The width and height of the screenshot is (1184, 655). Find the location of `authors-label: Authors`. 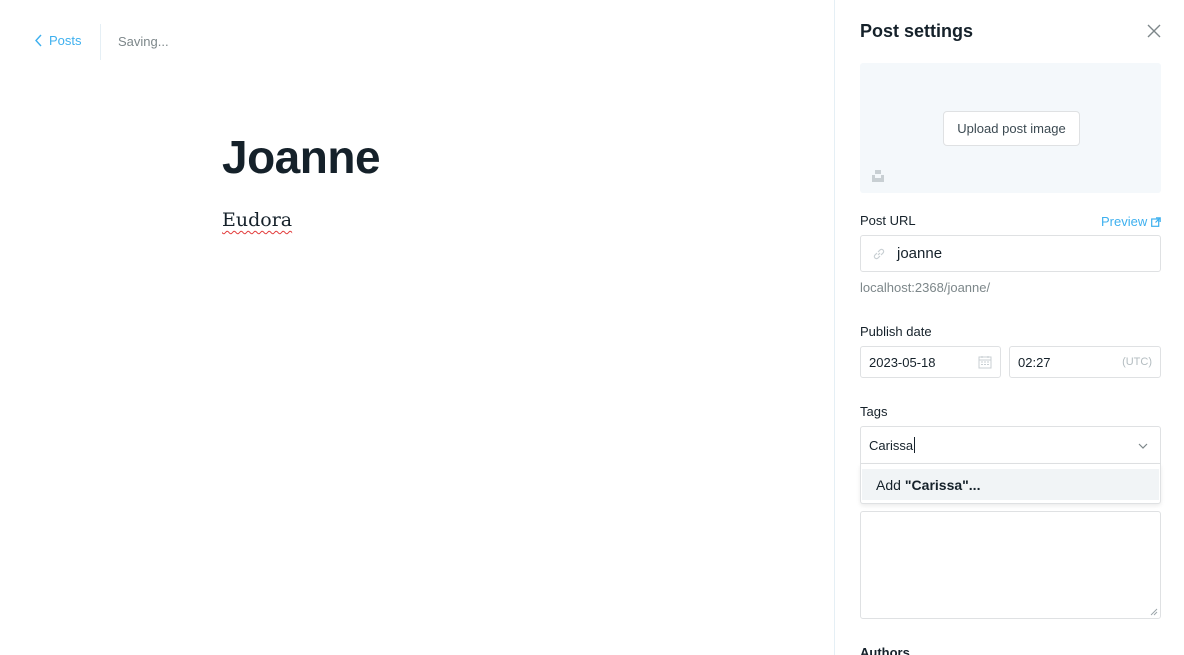

authors-label: Authors is located at coordinates (885, 650).